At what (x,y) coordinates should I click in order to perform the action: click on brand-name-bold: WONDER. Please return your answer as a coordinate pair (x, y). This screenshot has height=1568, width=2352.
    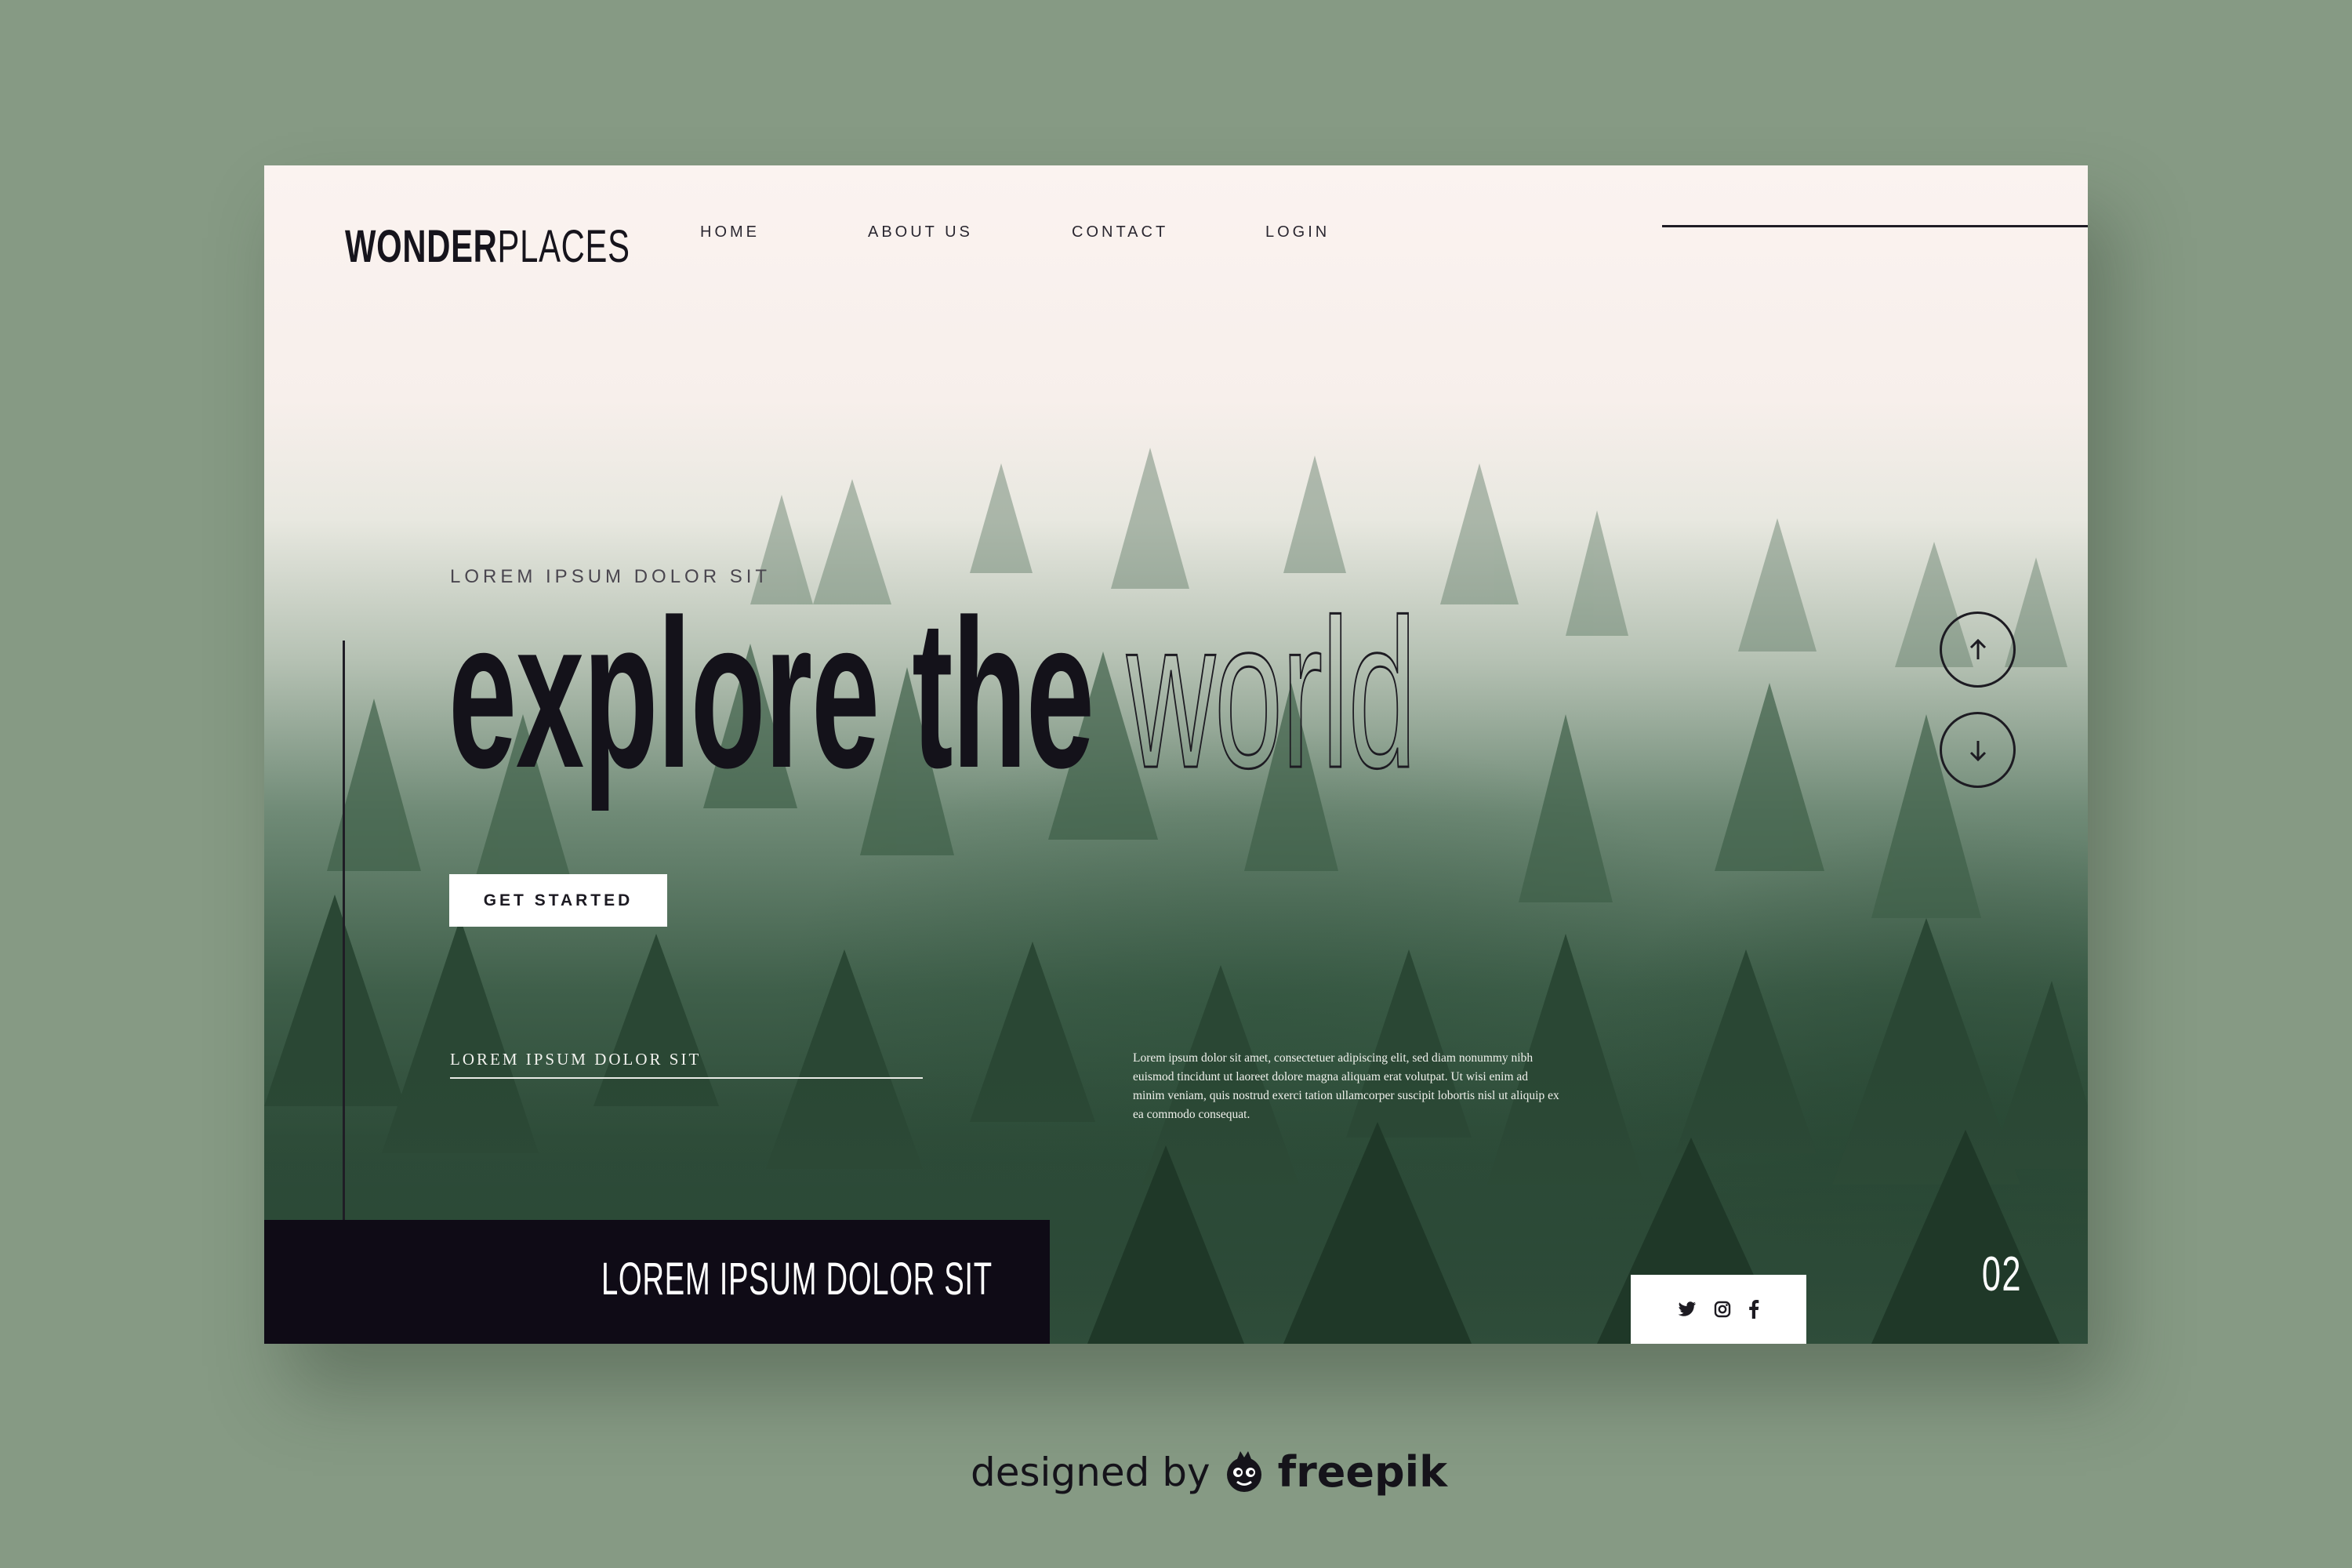
    Looking at the image, I should click on (422, 247).